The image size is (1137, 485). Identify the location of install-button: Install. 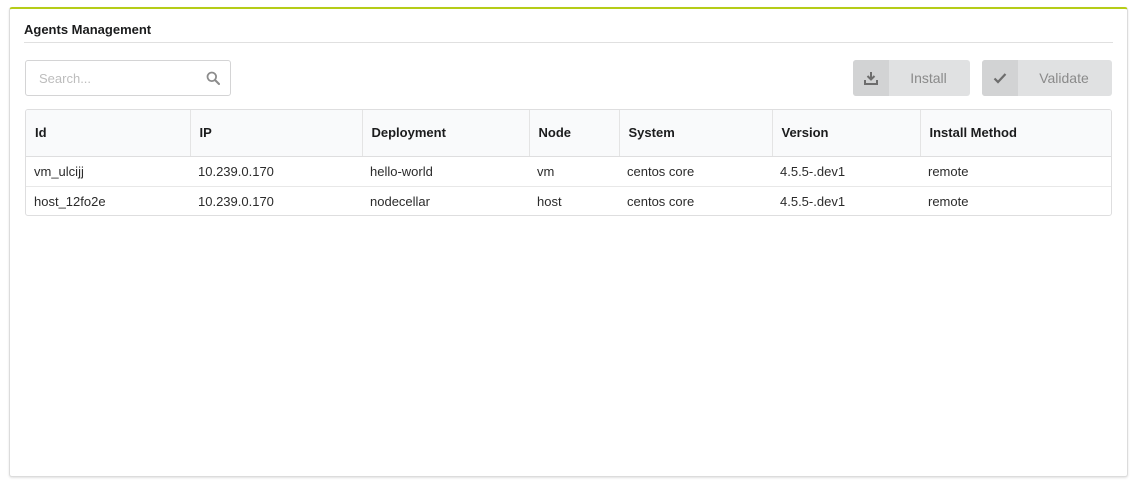
(911, 78).